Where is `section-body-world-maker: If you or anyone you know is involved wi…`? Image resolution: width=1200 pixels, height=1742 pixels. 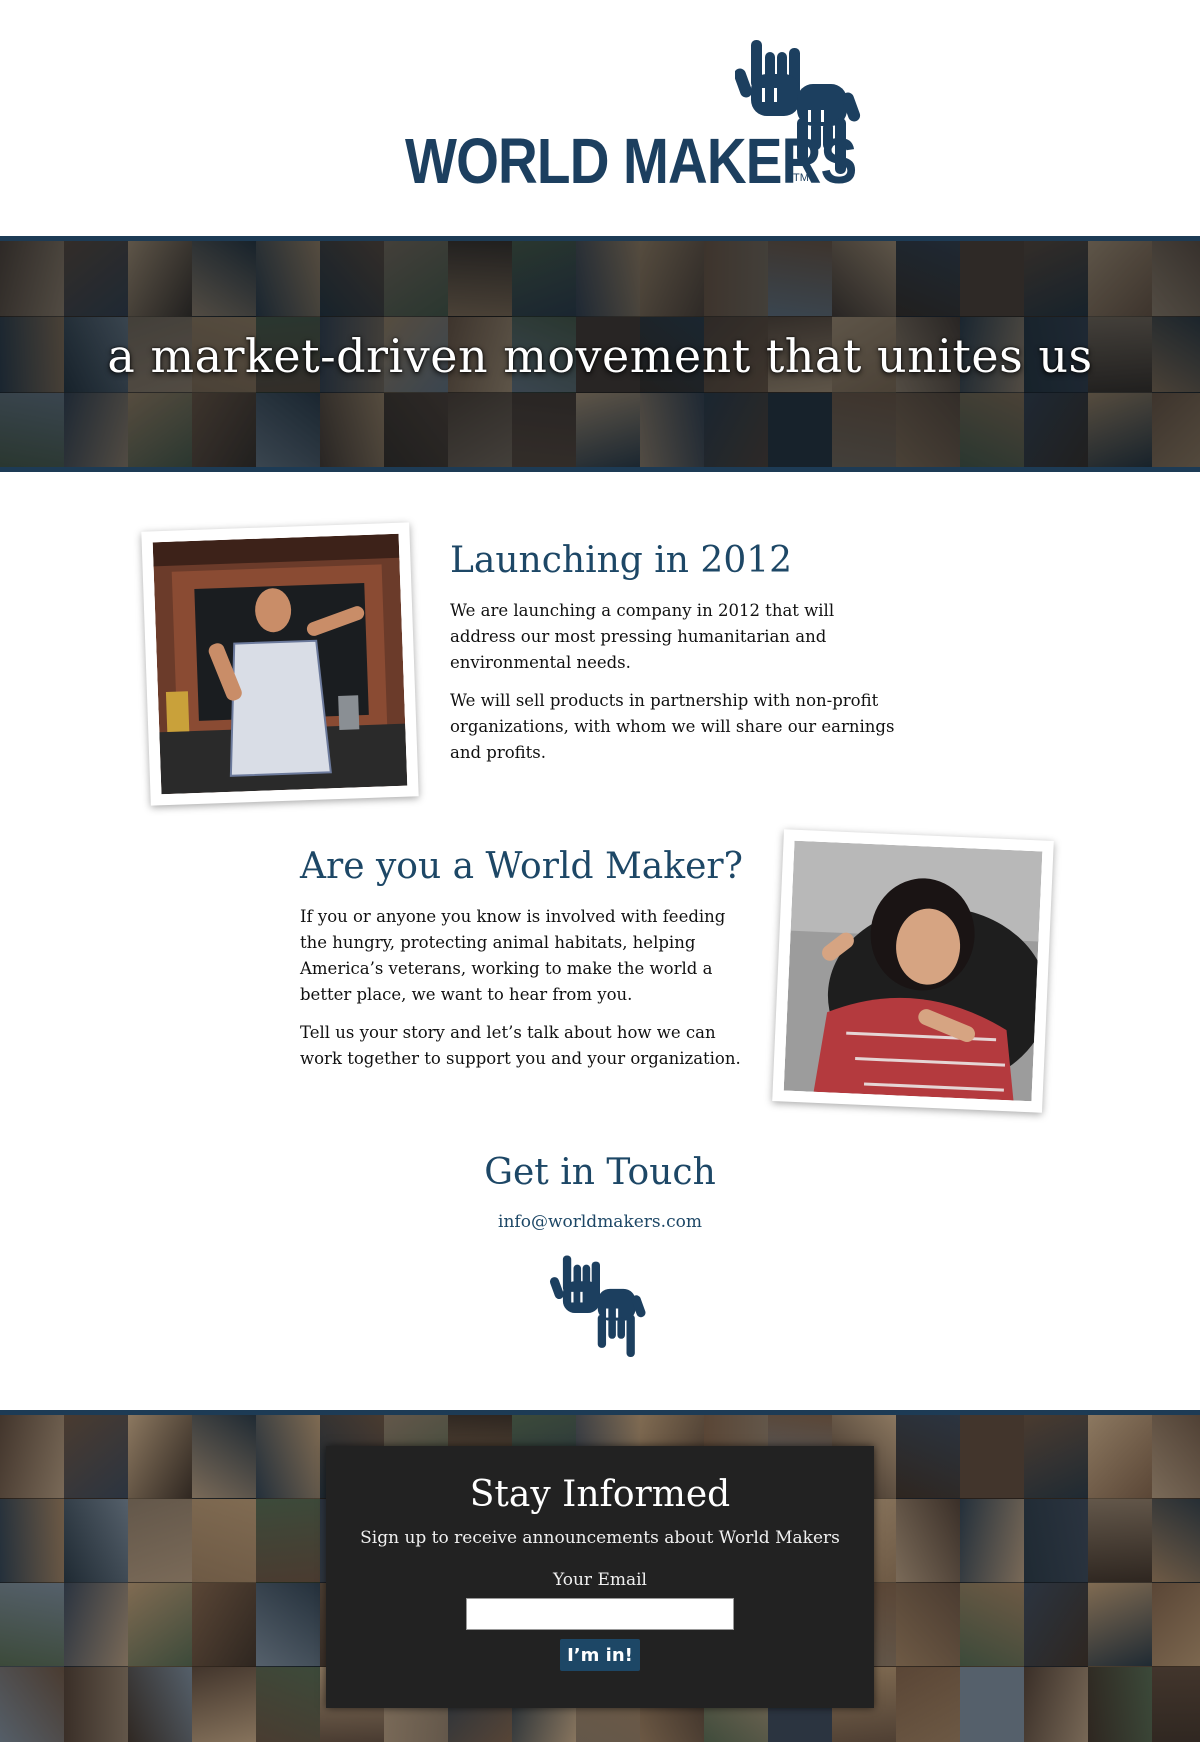 section-body-world-maker: If you or anyone you know is involved wi… is located at coordinates (525, 994).